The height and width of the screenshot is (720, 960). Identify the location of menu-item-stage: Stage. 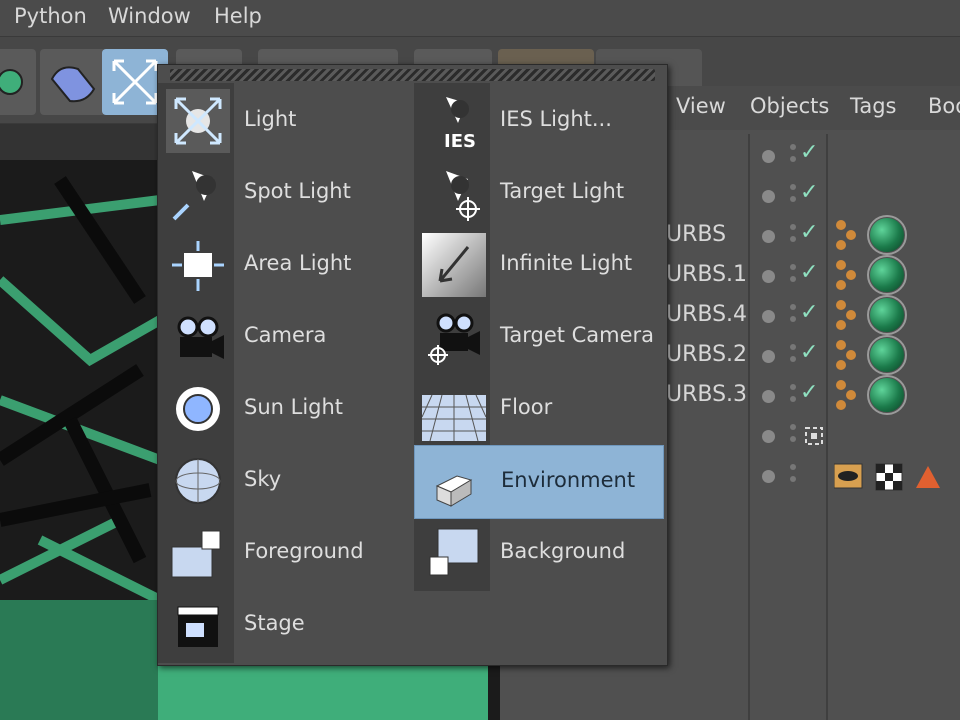
(283, 625).